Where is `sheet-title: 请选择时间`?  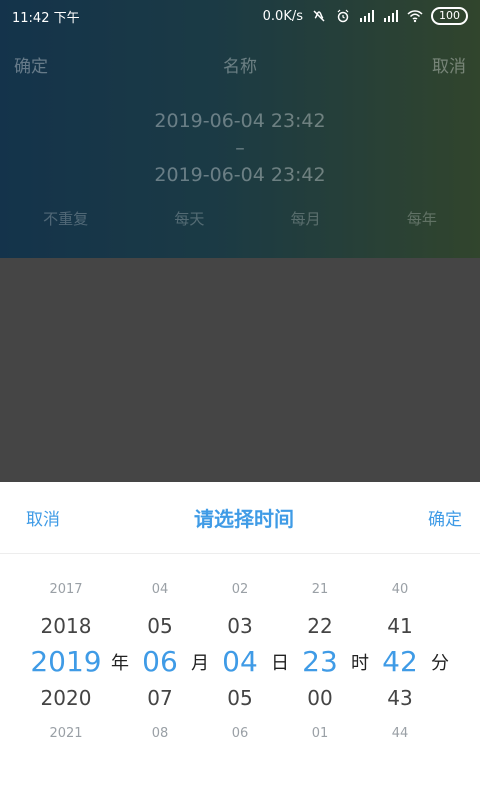
sheet-title: 请选择时间 is located at coordinates (244, 519).